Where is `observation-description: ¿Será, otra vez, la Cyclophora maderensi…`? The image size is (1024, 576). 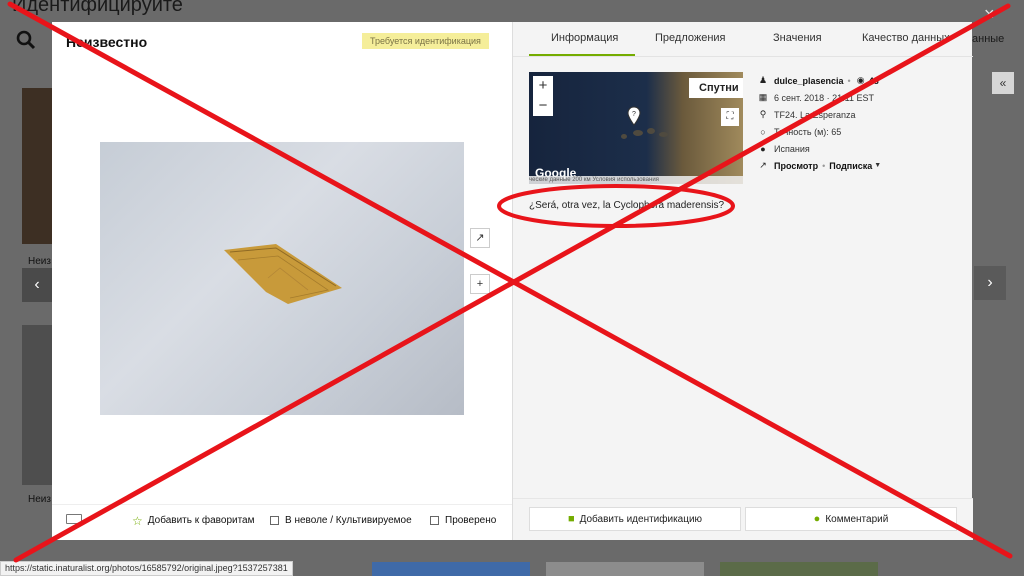
observation-description: ¿Será, otra vez, la Cyclophora maderensi… is located at coordinates (627, 205).